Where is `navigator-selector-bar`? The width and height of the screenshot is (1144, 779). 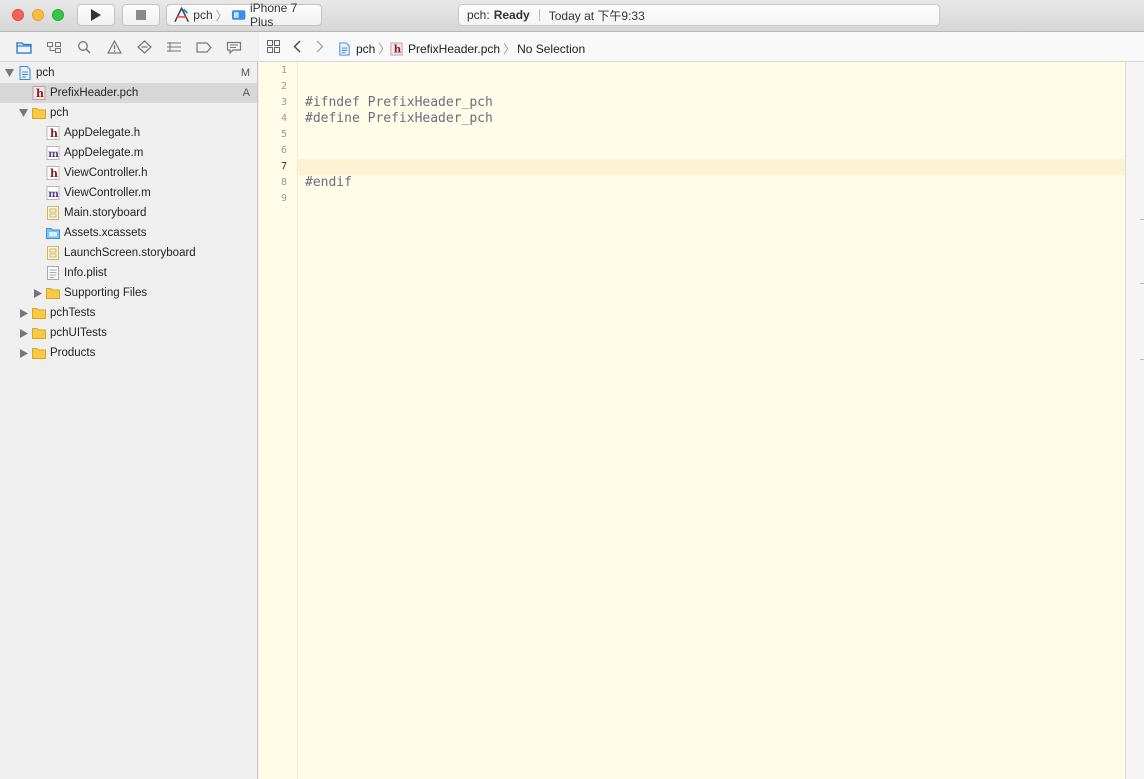
navigator-selector-bar is located at coordinates (129, 47).